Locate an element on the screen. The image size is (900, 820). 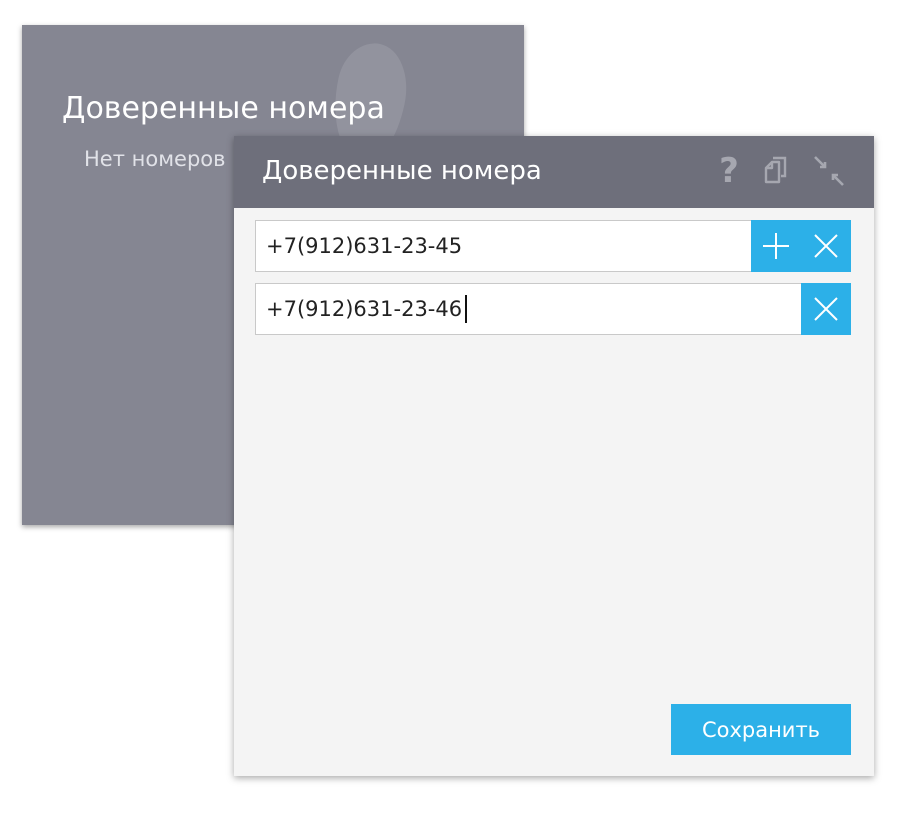
add-phone-button is located at coordinates (776, 246).